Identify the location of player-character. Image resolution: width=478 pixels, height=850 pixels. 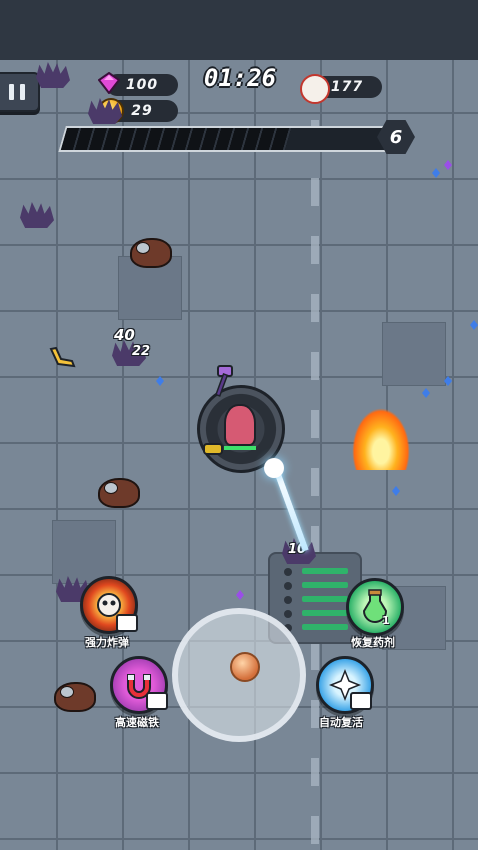
(240, 425).